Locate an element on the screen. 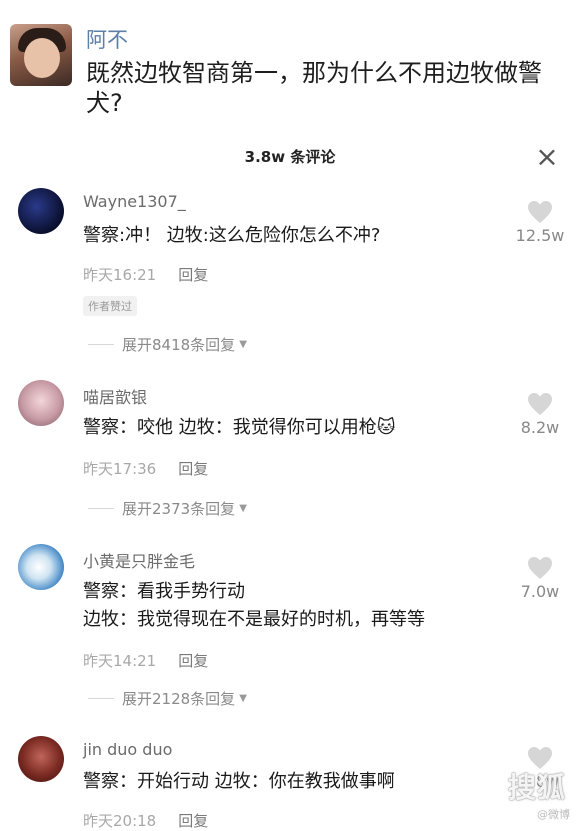  like-button: 12.5w is located at coordinates (540, 222).